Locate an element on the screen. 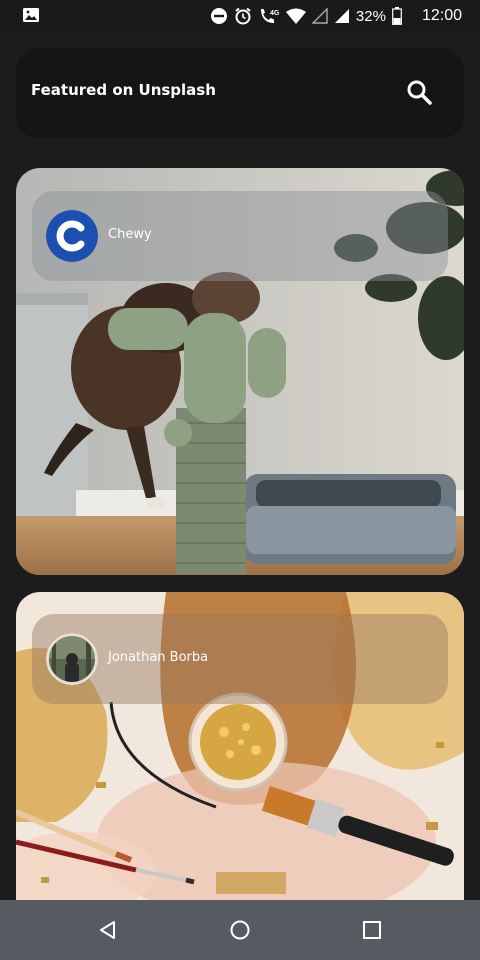 The height and width of the screenshot is (960, 480). chewy-logo-icon is located at coordinates (72, 236).